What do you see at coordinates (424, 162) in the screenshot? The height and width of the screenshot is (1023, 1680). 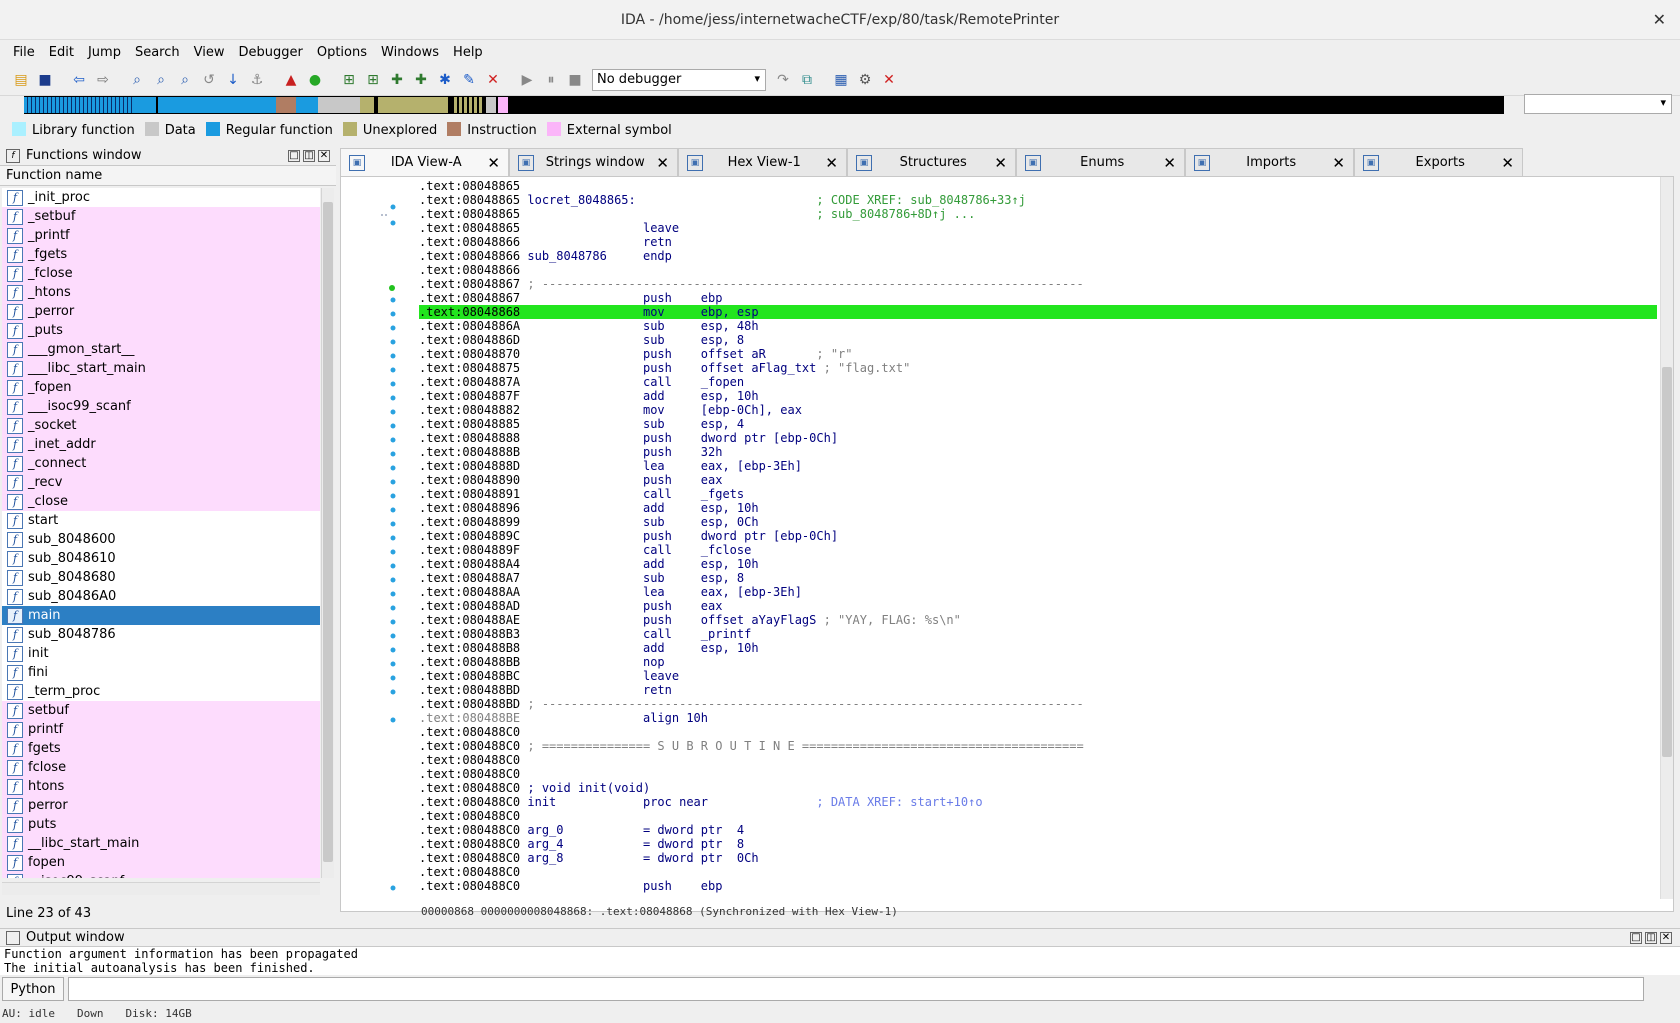 I see `tab-ida-view-a: ▣ IDA View-A ✕` at bounding box center [424, 162].